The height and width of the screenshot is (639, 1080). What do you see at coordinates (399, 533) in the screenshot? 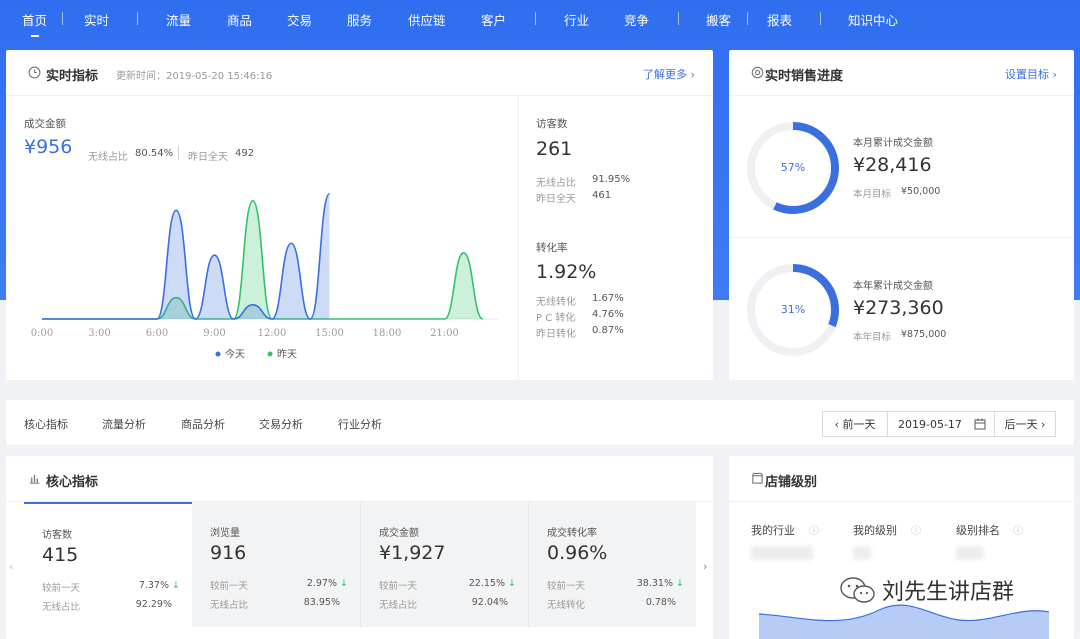
I see `metric-label: 成交金额` at bounding box center [399, 533].